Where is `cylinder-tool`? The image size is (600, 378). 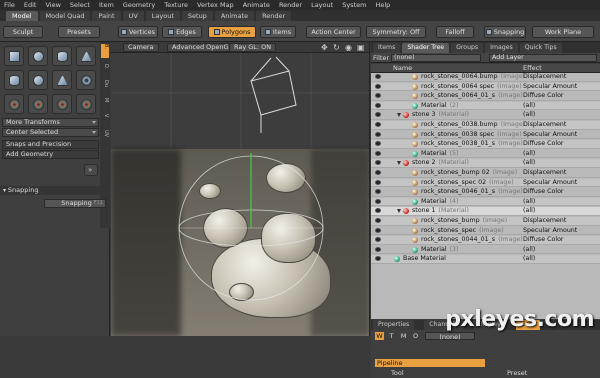
cylinder-tool is located at coordinates (62, 56).